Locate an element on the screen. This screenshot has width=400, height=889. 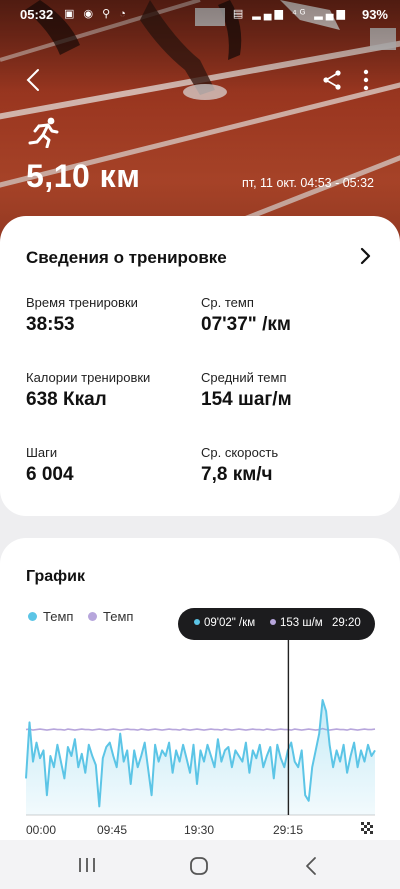
tooltip-time: 29:20 is located at coordinates (346, 623).